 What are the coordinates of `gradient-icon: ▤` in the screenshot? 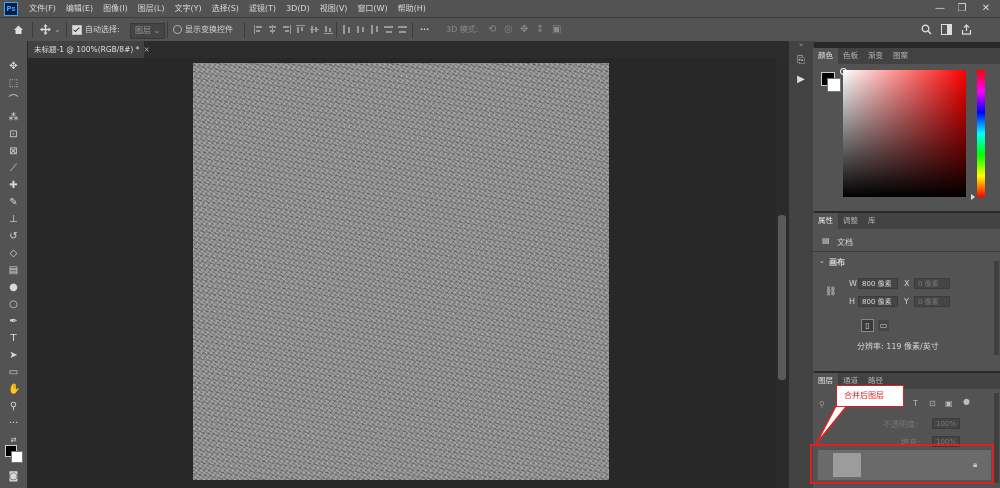 It's located at (13, 270).